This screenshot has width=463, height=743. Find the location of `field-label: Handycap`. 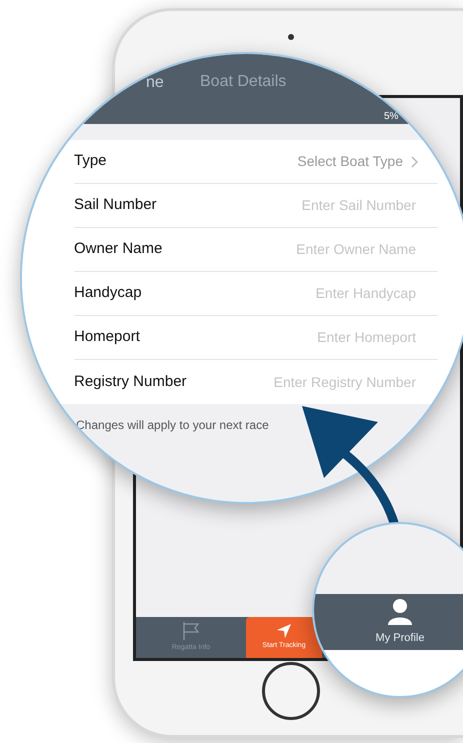

field-label: Handycap is located at coordinates (108, 293).